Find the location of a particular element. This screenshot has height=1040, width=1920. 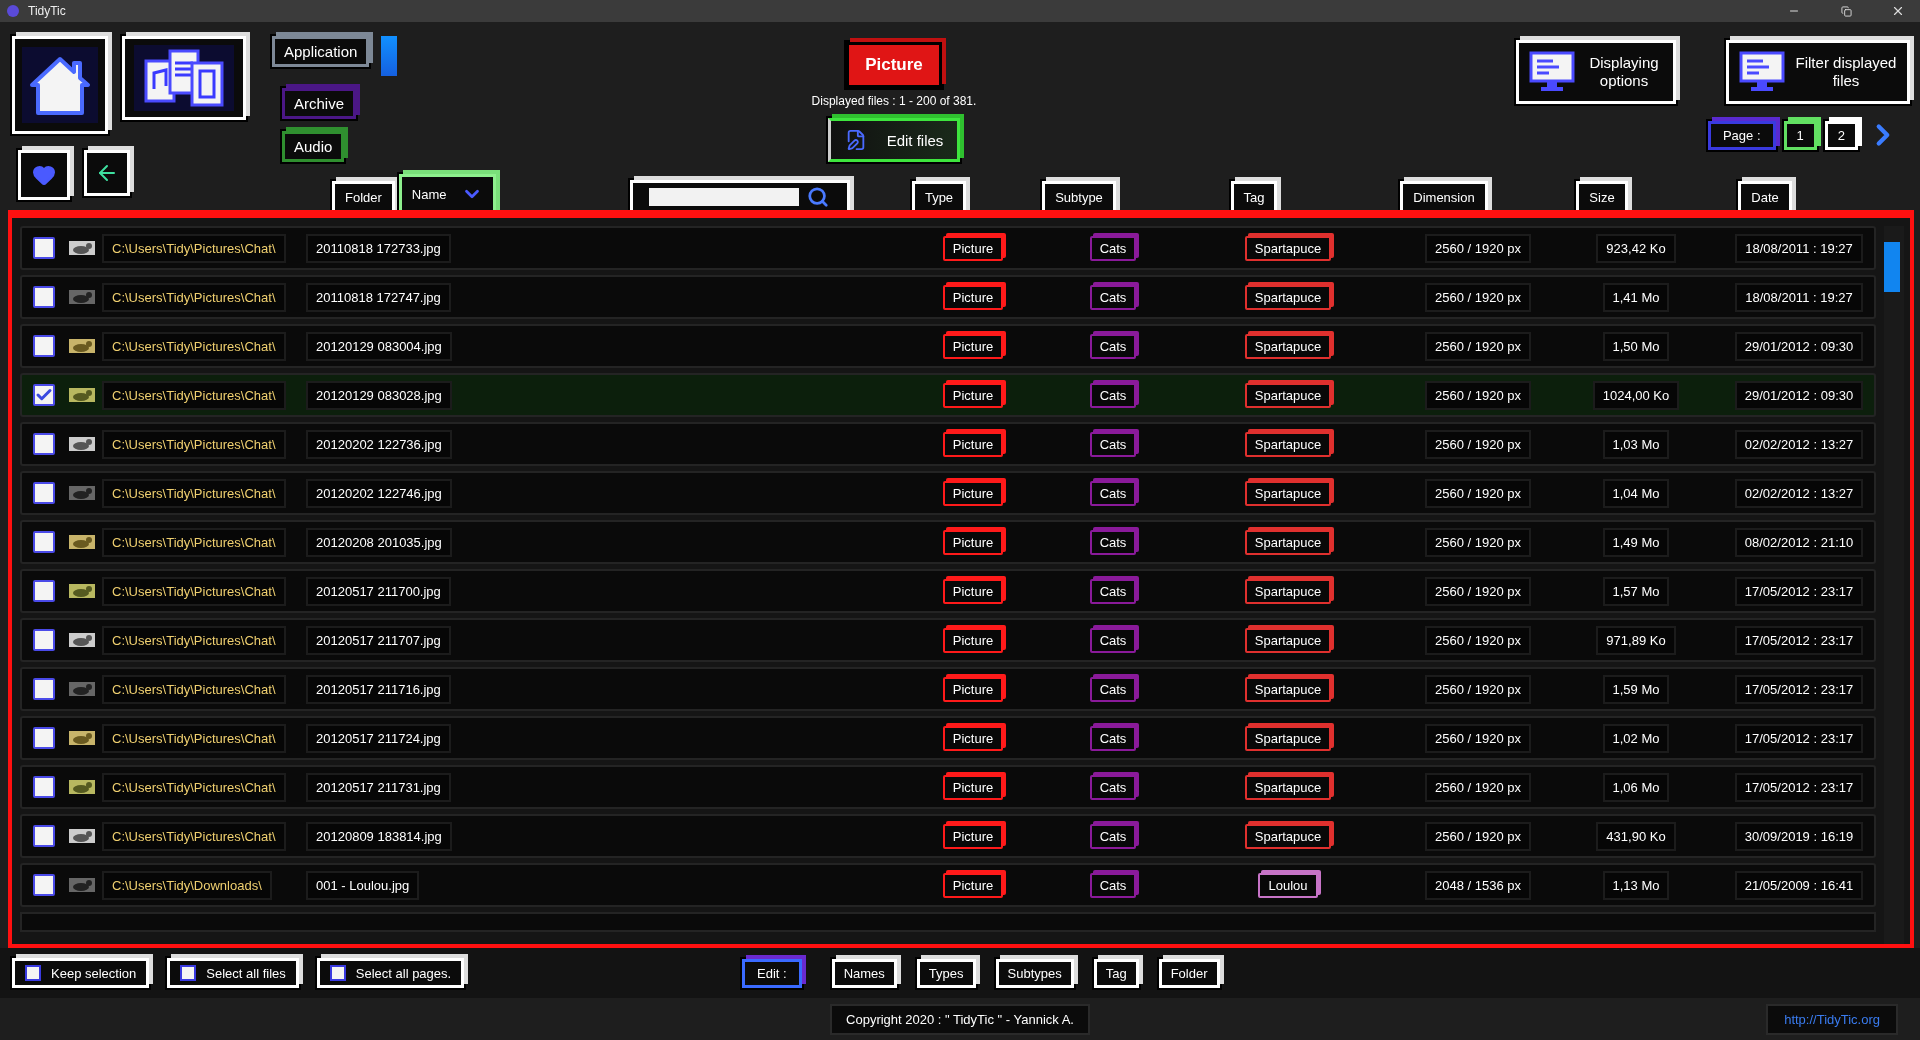

file-row: C:\Users\Tidy\Pictures\Chat\ 20120129 083004.jpg Picture Cats Spartapuce 2560 / 1920 px 1,50 Mo 29/01/2012 : 09:30 is located at coordinates (948, 346).